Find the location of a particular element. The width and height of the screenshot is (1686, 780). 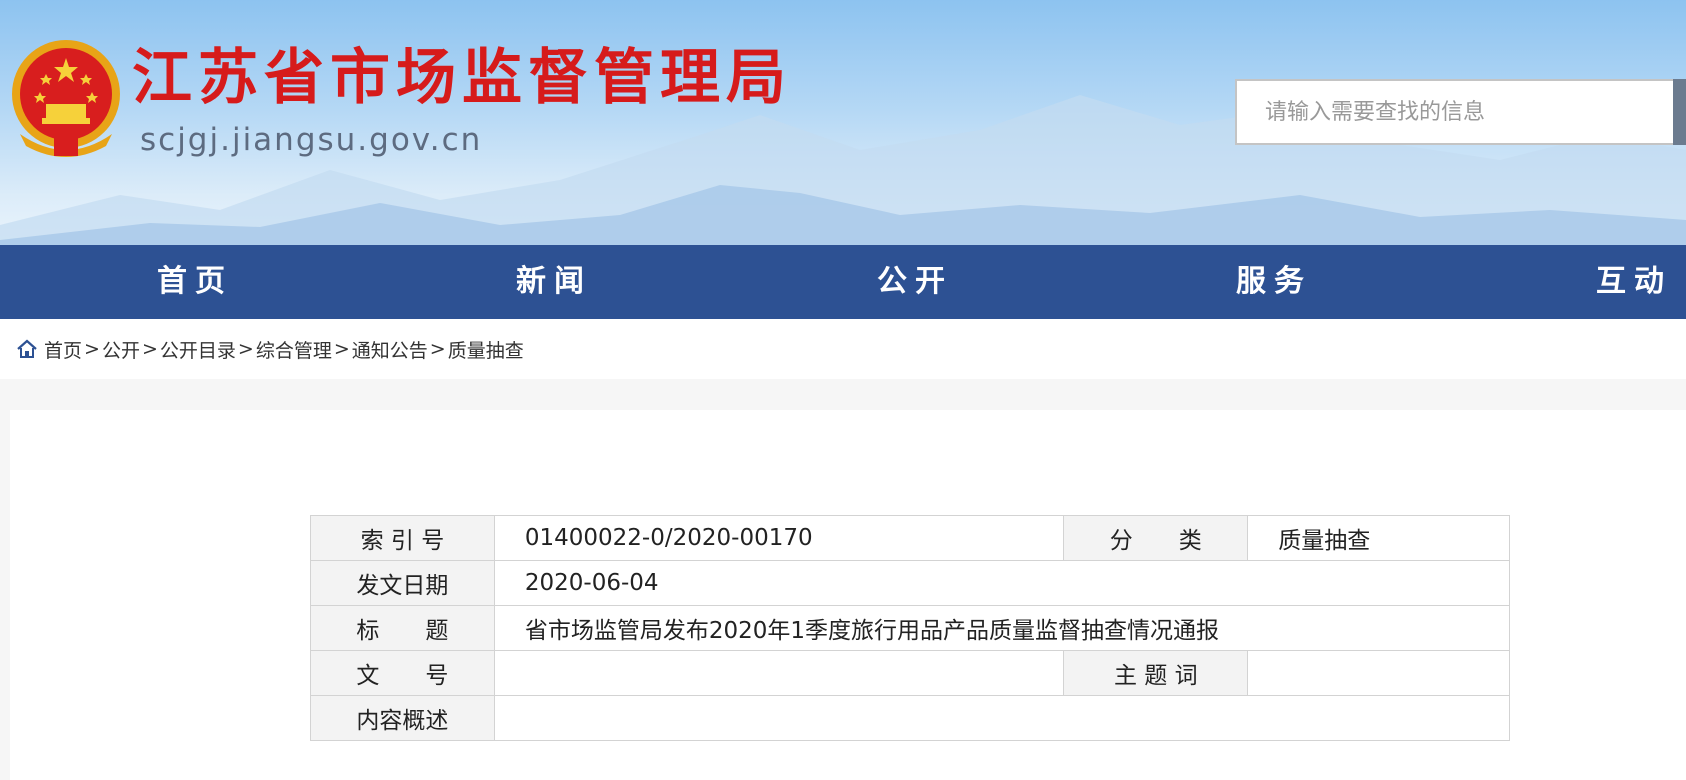

breadcrumb-public-catalog: 公开目录 is located at coordinates (198, 349).